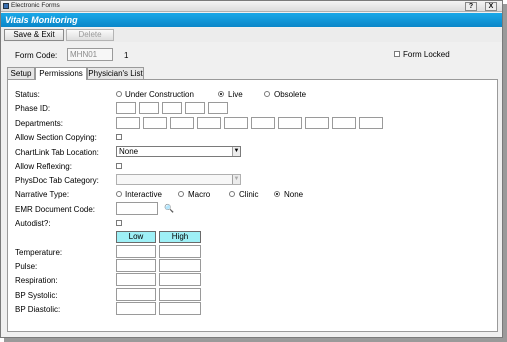 This screenshot has height=342, width=507. Describe the element at coordinates (34, 35) in the screenshot. I see `save-exit-button: Save & Exit` at that location.